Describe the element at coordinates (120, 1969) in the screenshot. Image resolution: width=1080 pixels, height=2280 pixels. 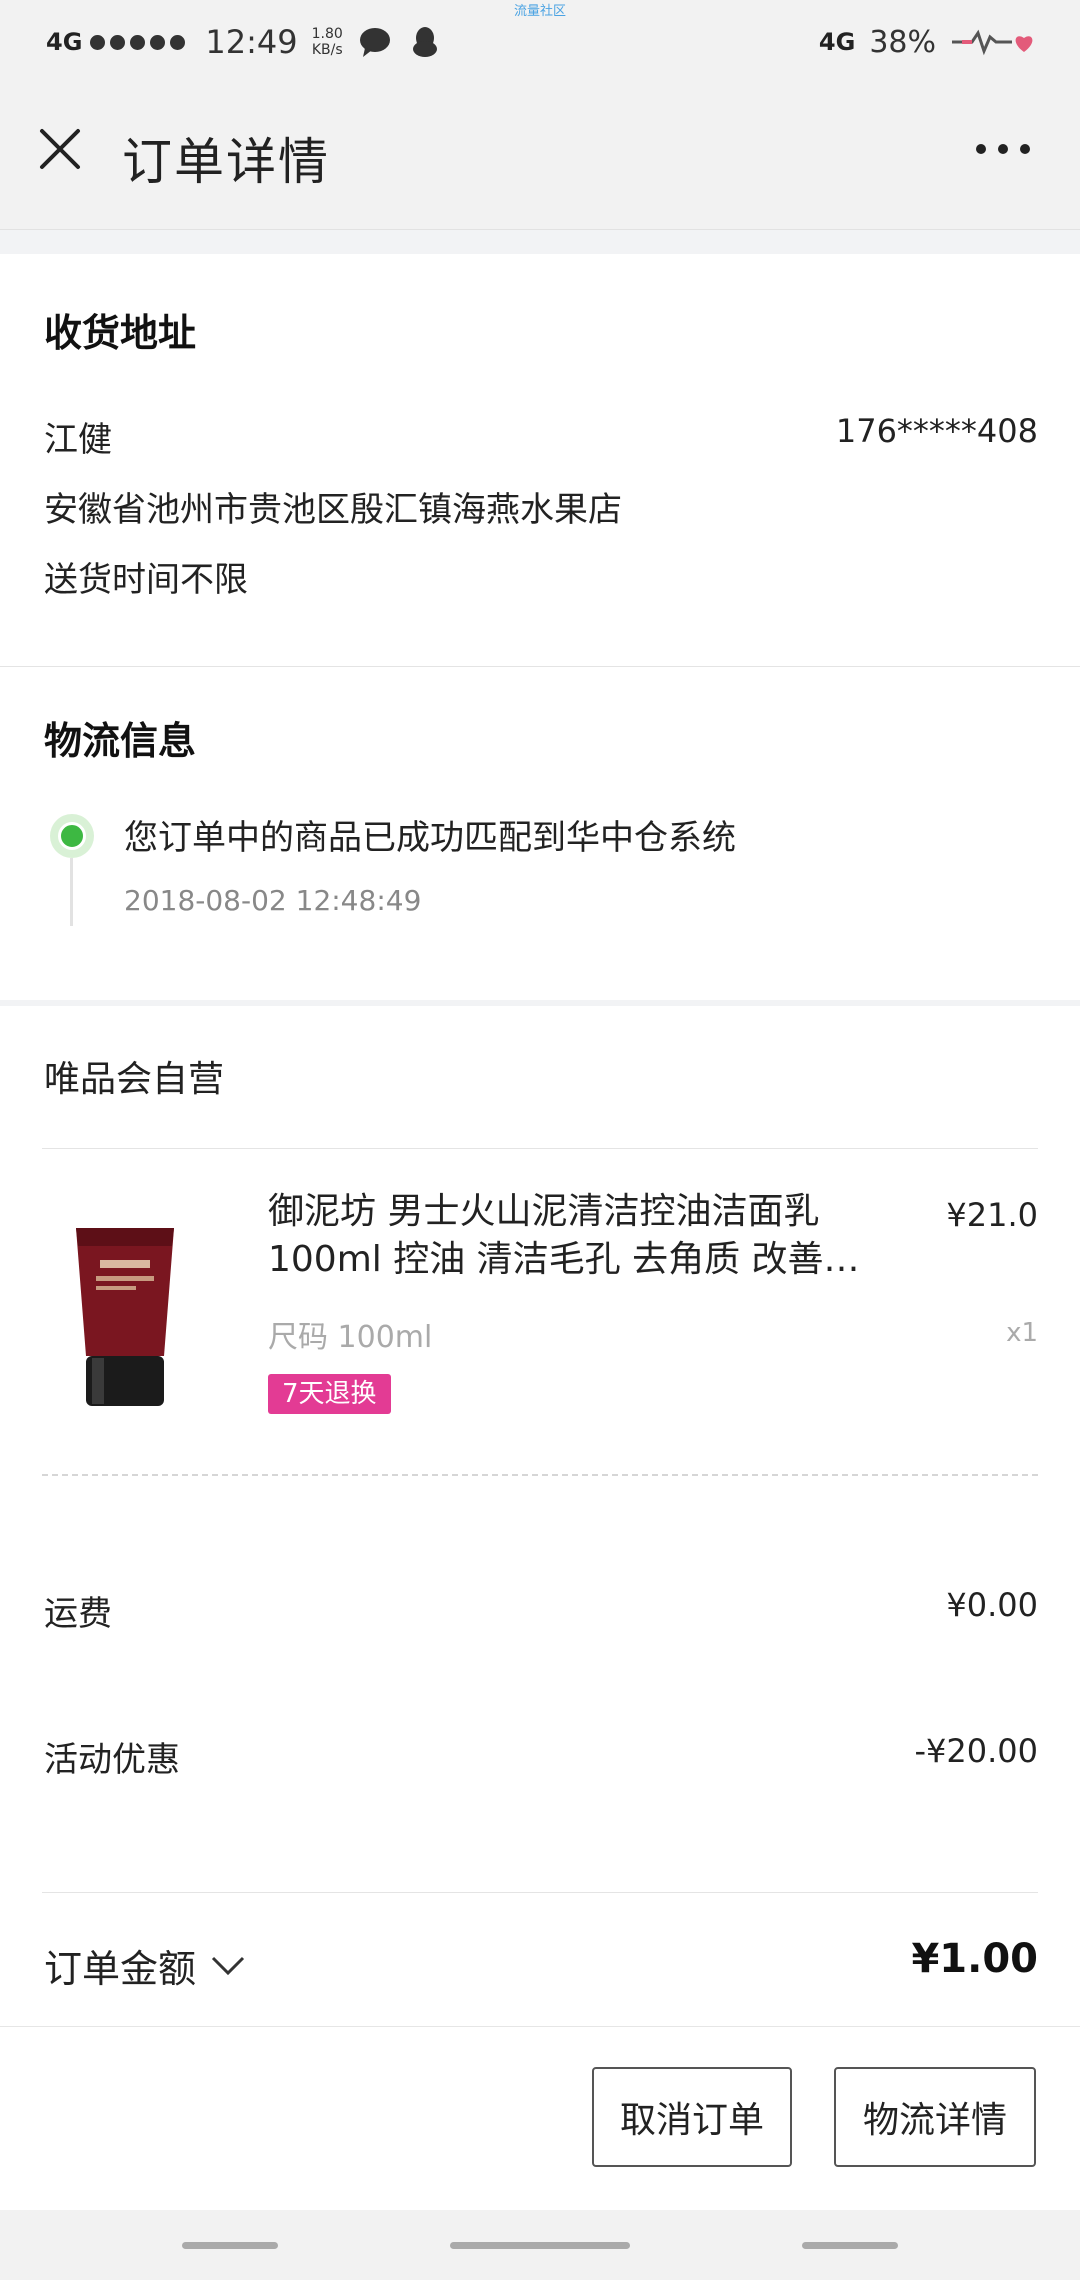
I see `order-total-label: 订单金额` at that location.